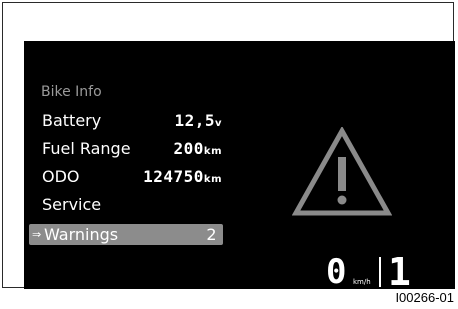  Describe the element at coordinates (362, 282) in the screenshot. I see `speed-unit: km/h` at that location.